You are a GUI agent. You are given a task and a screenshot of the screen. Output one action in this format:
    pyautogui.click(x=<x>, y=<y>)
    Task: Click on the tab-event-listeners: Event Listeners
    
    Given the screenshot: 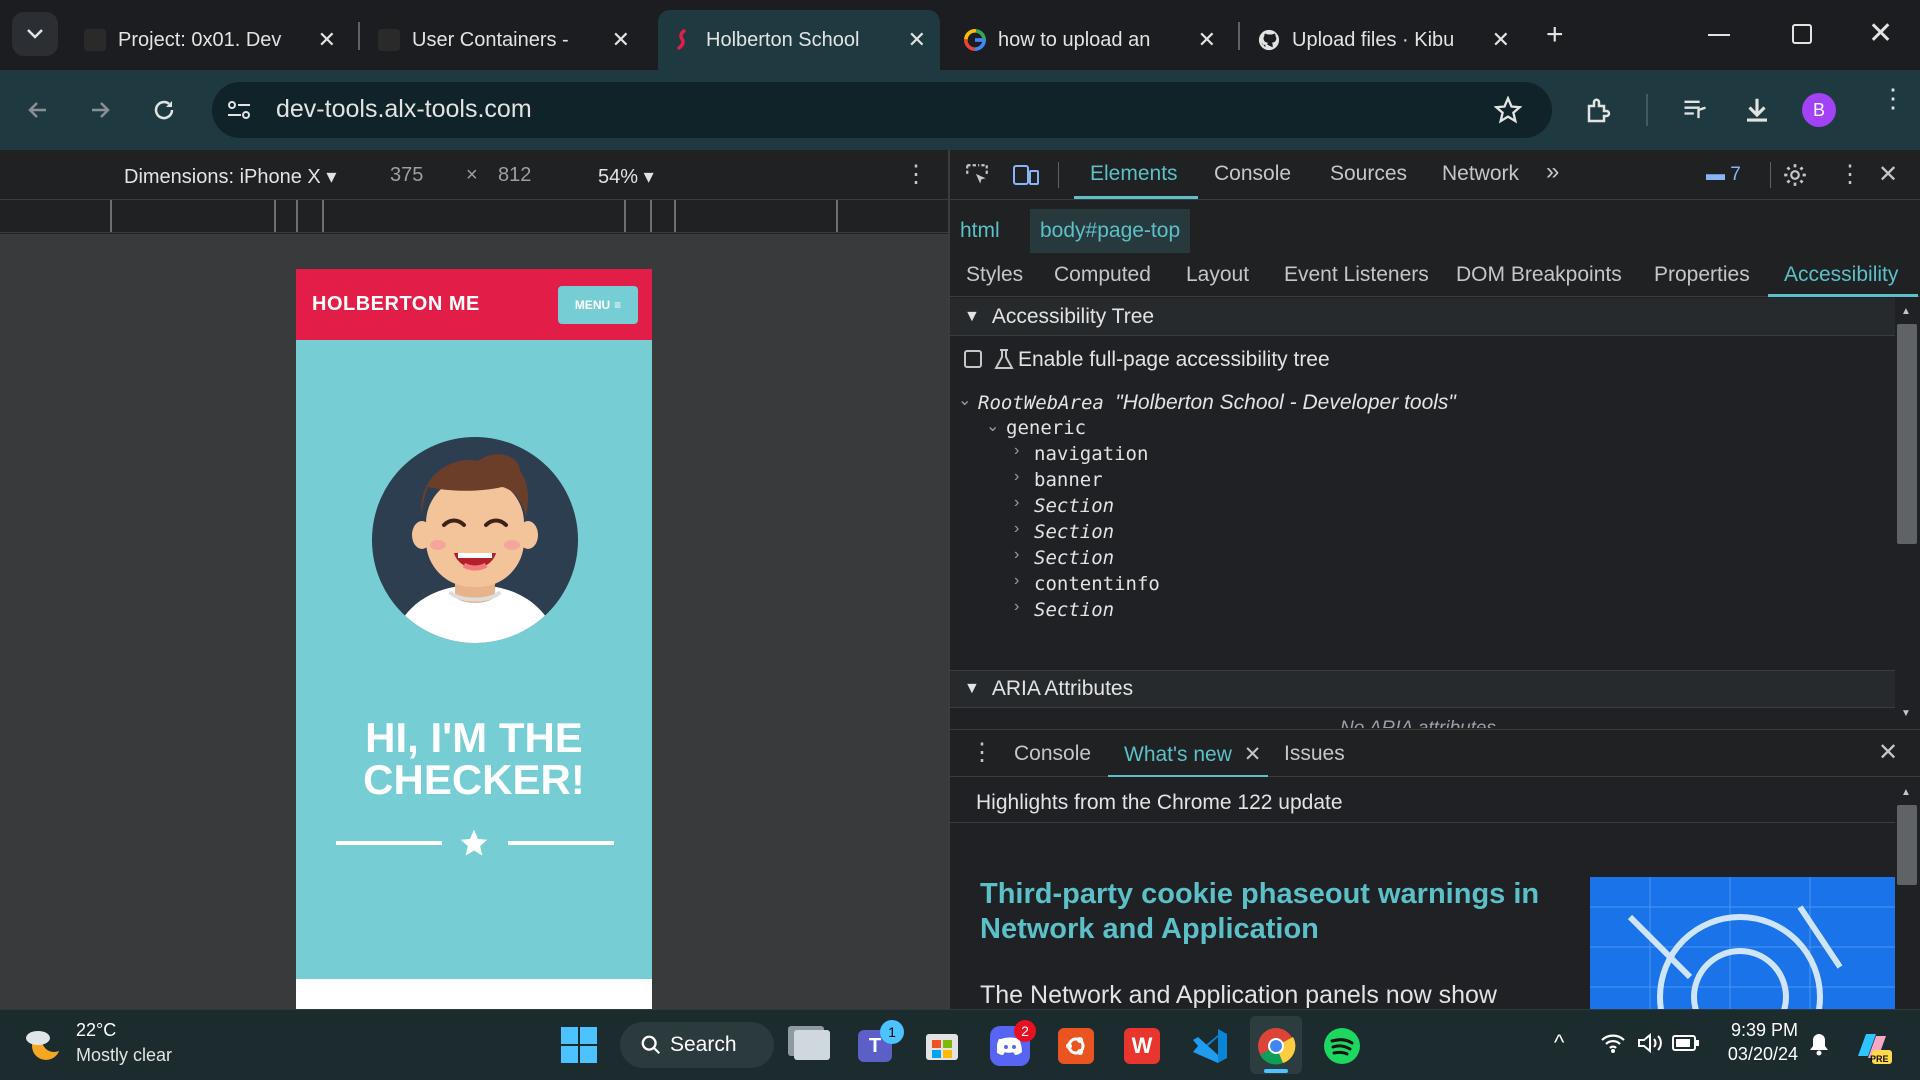 What is the action you would take?
    pyautogui.click(x=1356, y=275)
    